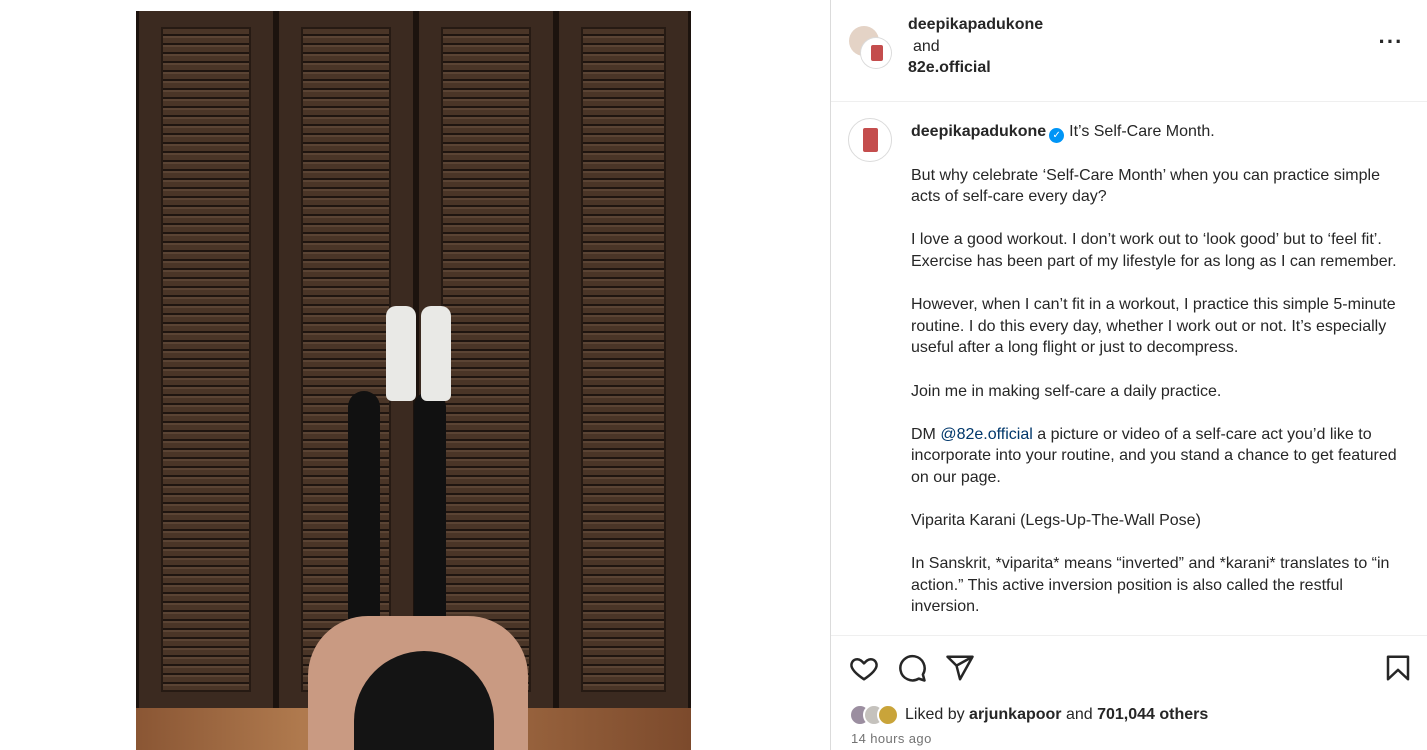 This screenshot has width=1427, height=750. I want to click on heart-icon, so click(864, 669).